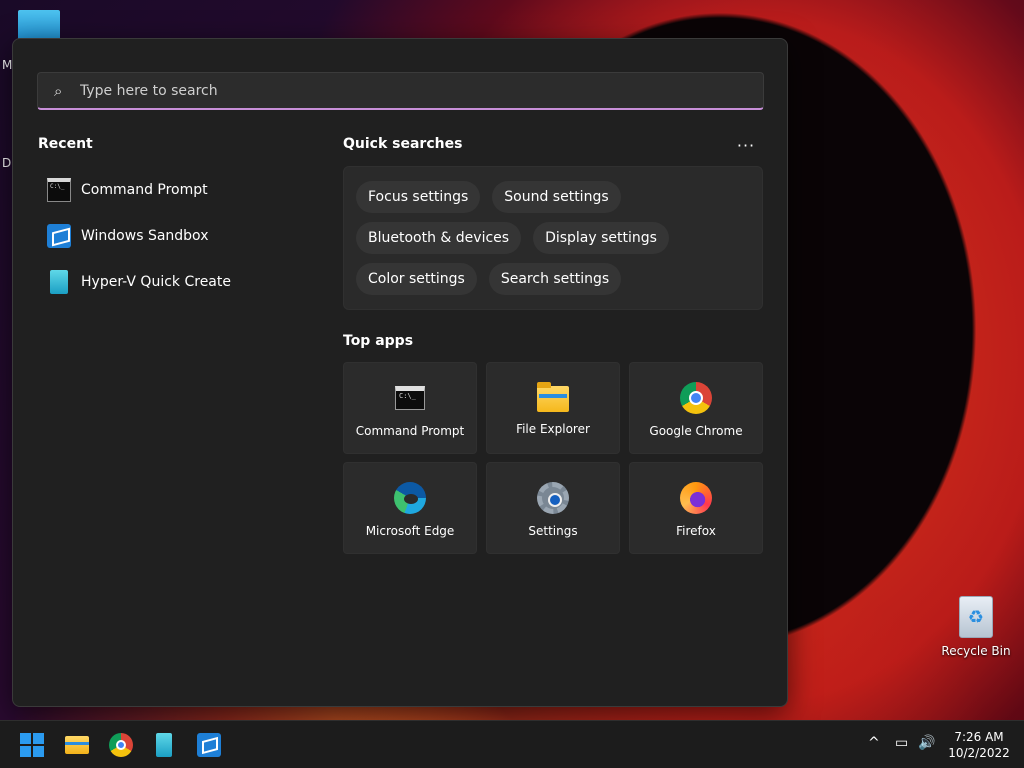 This screenshot has width=1024, height=768. Describe the element at coordinates (746, 145) in the screenshot. I see `more-options-button: ···` at that location.